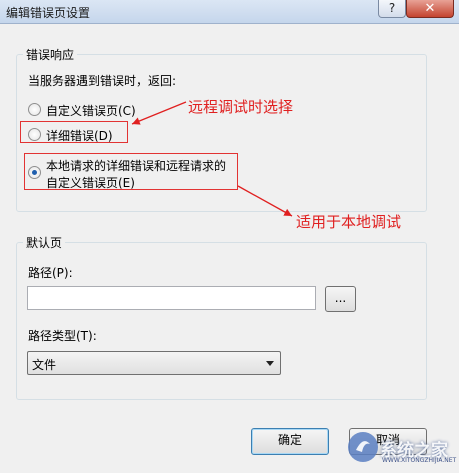  Describe the element at coordinates (50, 273) in the screenshot. I see `path-label: 路径(P):` at that location.